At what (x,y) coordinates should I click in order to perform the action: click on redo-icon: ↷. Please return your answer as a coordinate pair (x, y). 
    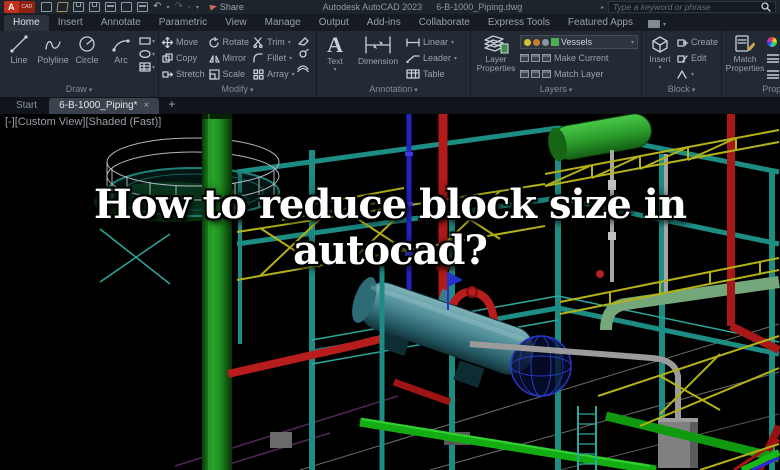
    Looking at the image, I should click on (178, 7).